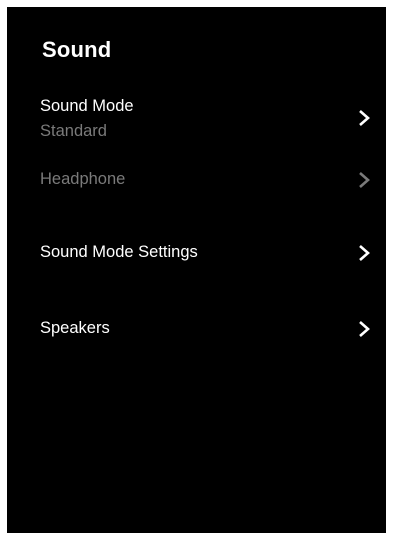 The height and width of the screenshot is (541, 393). I want to click on speakers-label: Speakers, so click(75, 328).